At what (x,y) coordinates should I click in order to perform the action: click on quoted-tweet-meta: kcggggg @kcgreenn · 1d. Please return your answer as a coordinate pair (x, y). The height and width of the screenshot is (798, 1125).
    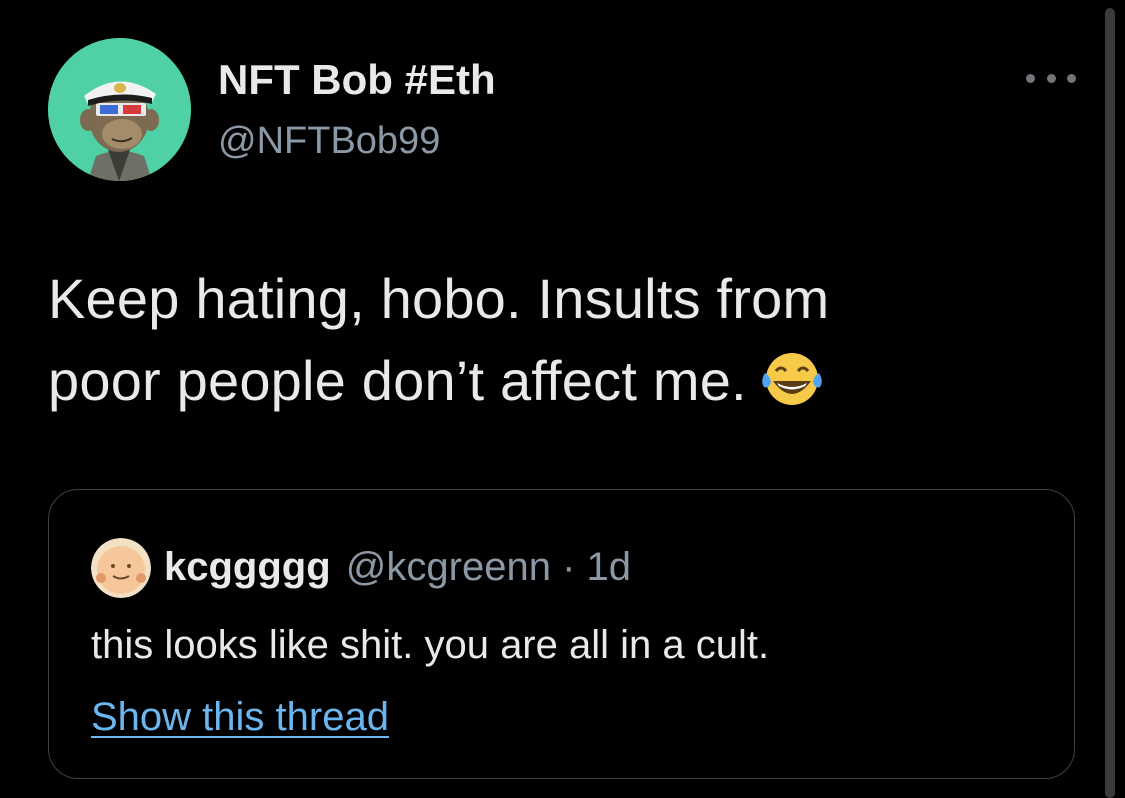
    Looking at the image, I should click on (397, 567).